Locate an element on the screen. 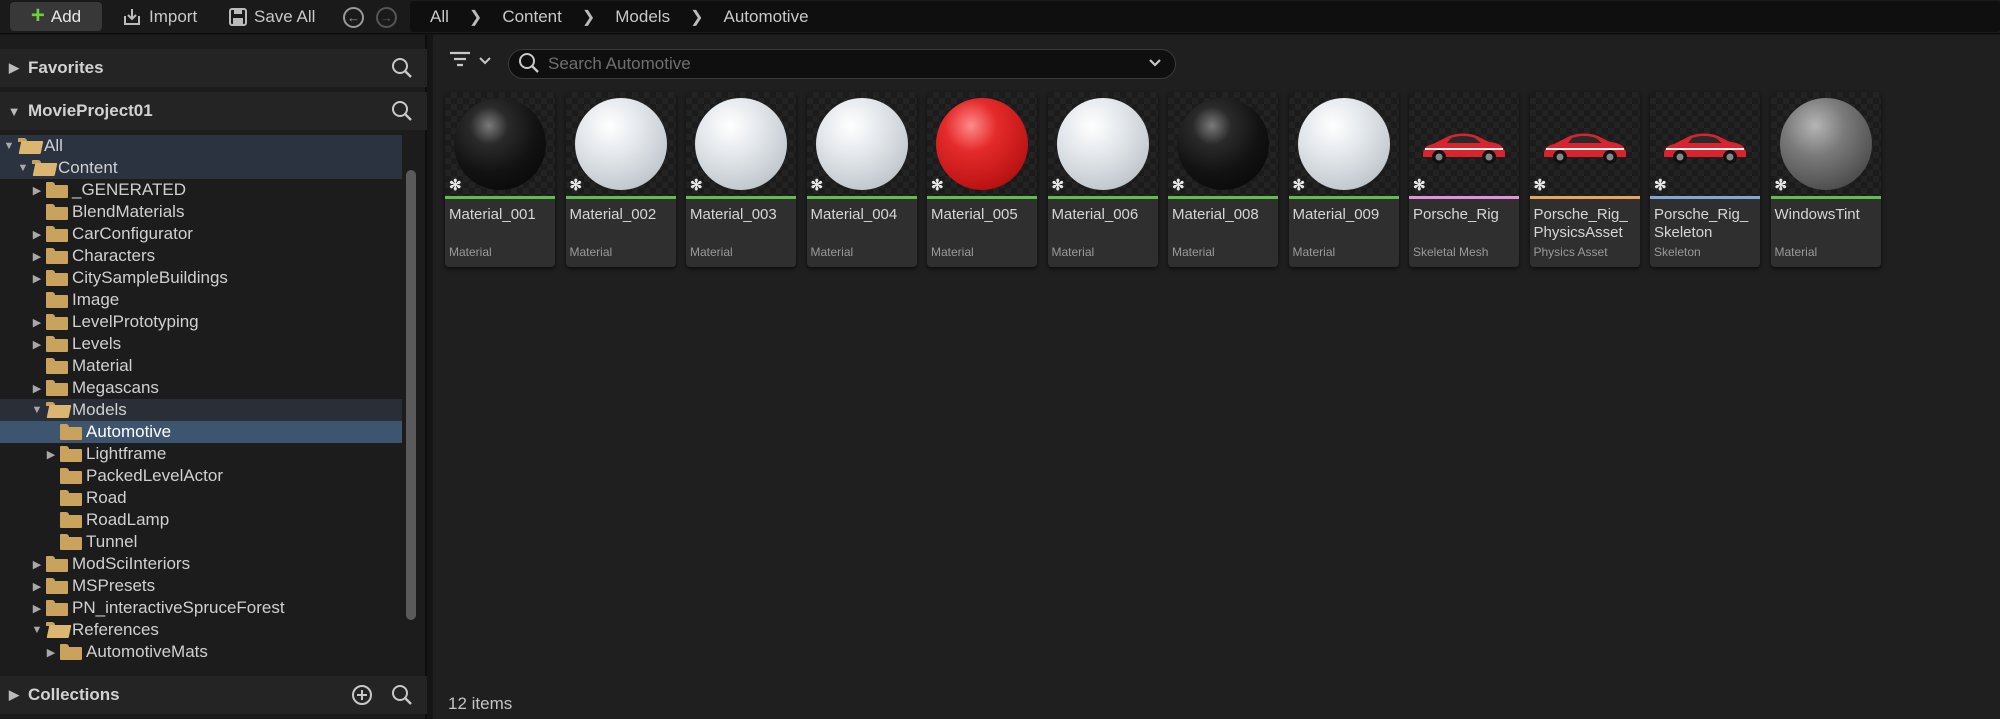 Image resolution: width=2000 pixels, height=719 pixels. favorites-header: ▶ Favorites is located at coordinates (213, 68).